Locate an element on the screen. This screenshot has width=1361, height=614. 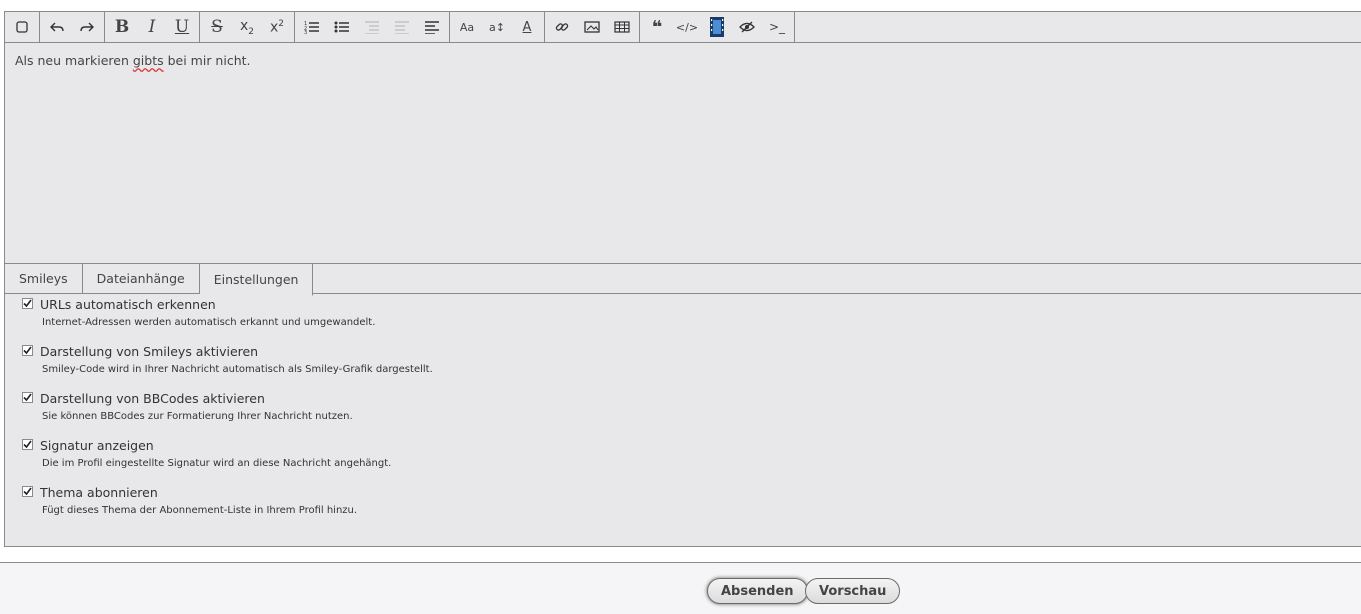
redo-icon is located at coordinates (87, 27).